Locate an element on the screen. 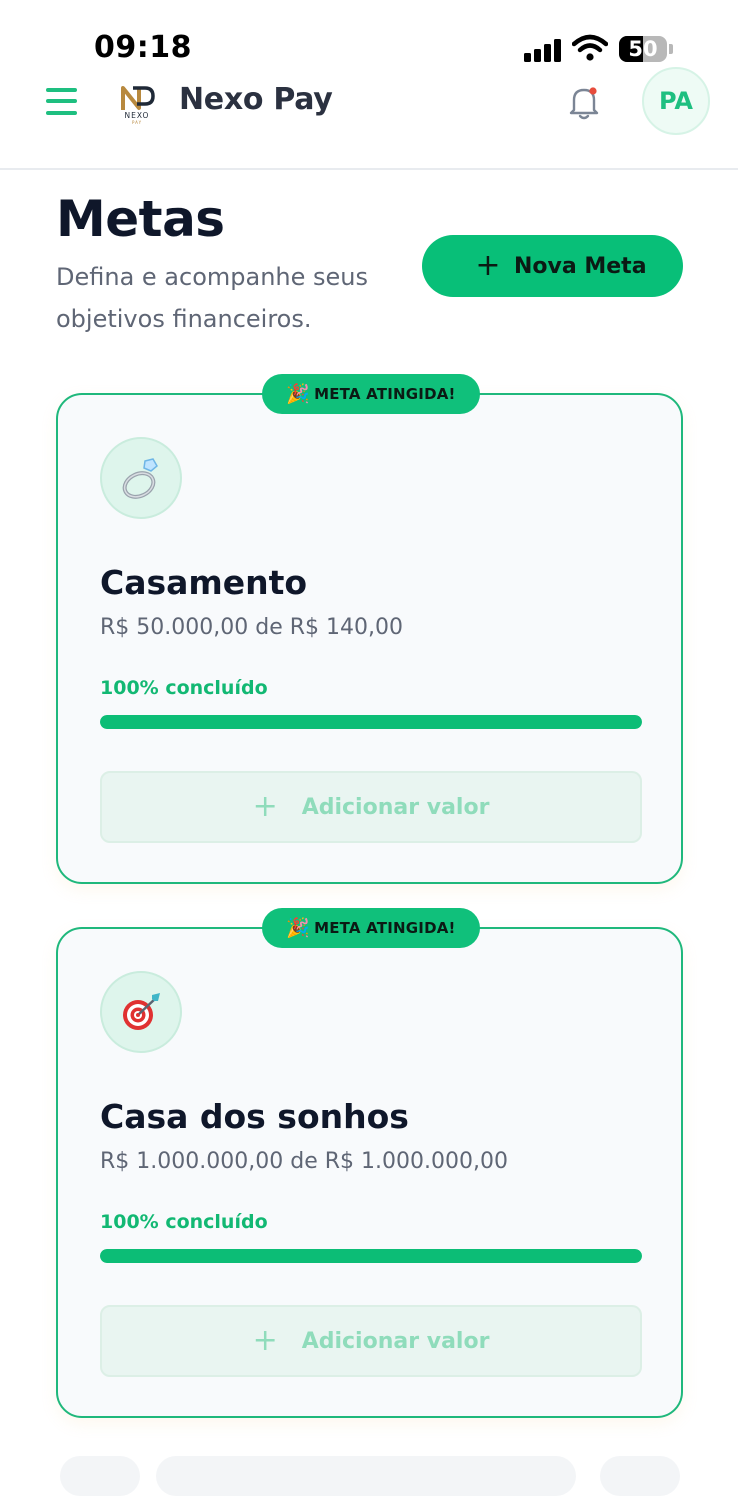 This screenshot has width=738, height=1496. bell-icon is located at coordinates (584, 103).